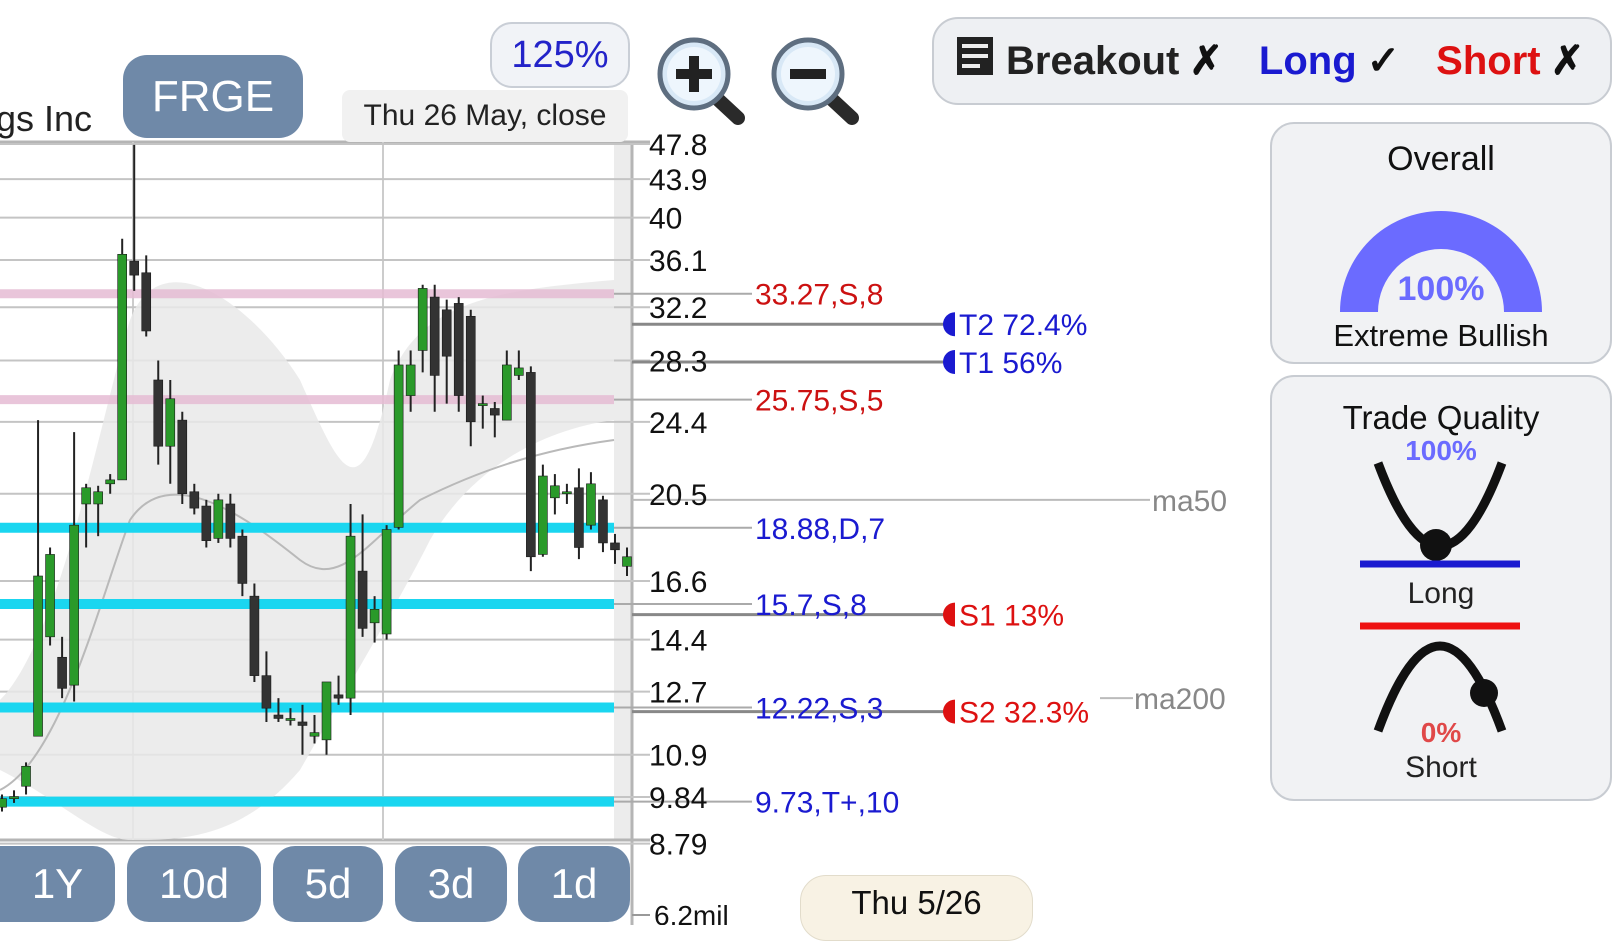  I want to click on long-quality-label: Long, so click(1441, 593).